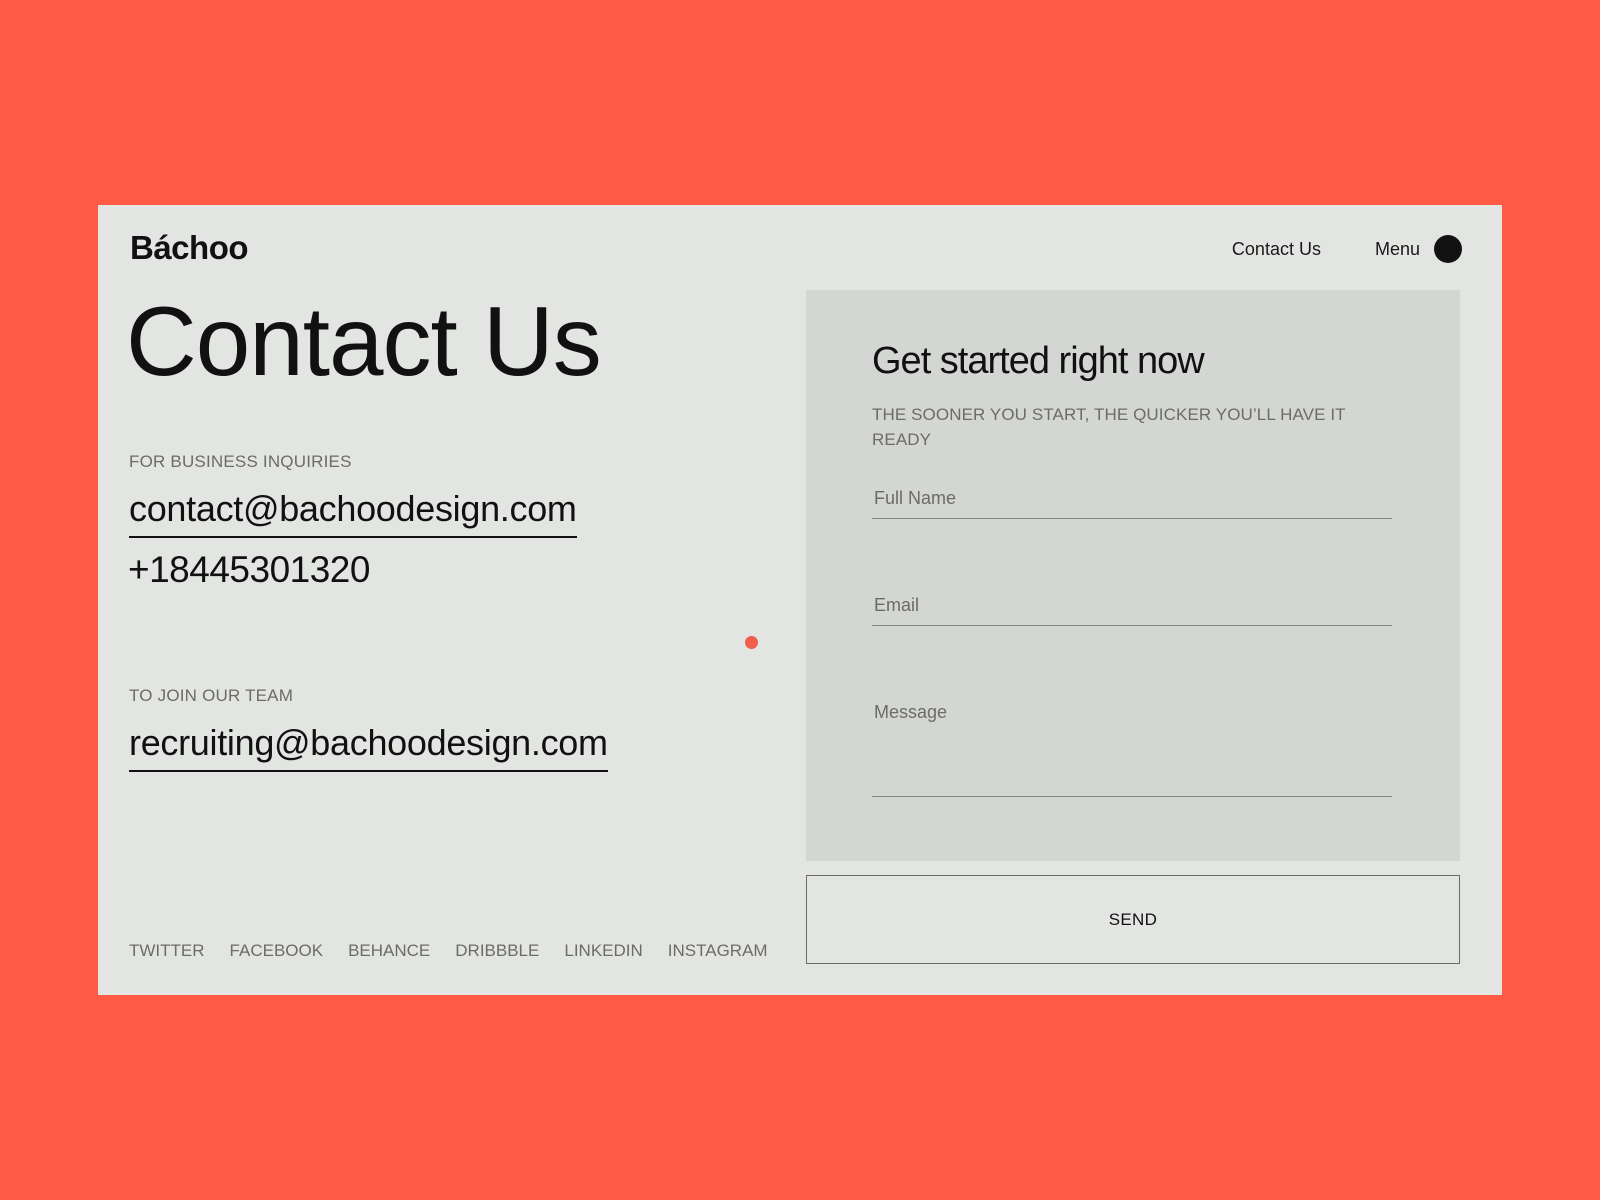 The height and width of the screenshot is (1200, 1600). What do you see at coordinates (718, 951) in the screenshot?
I see `social-instagram-link: INSTAGRAM` at bounding box center [718, 951].